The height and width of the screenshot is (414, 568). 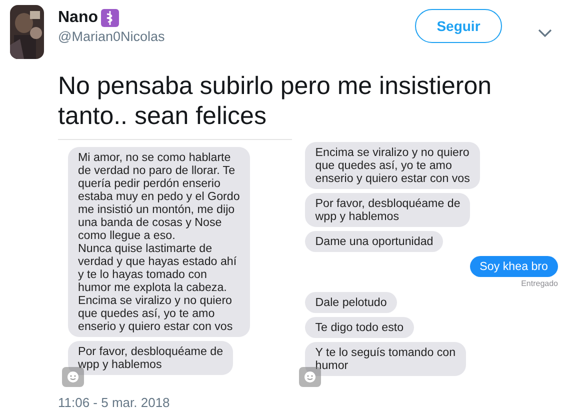 I want to click on message-bubble: Y te lo seguís tomando con humor, so click(x=385, y=359).